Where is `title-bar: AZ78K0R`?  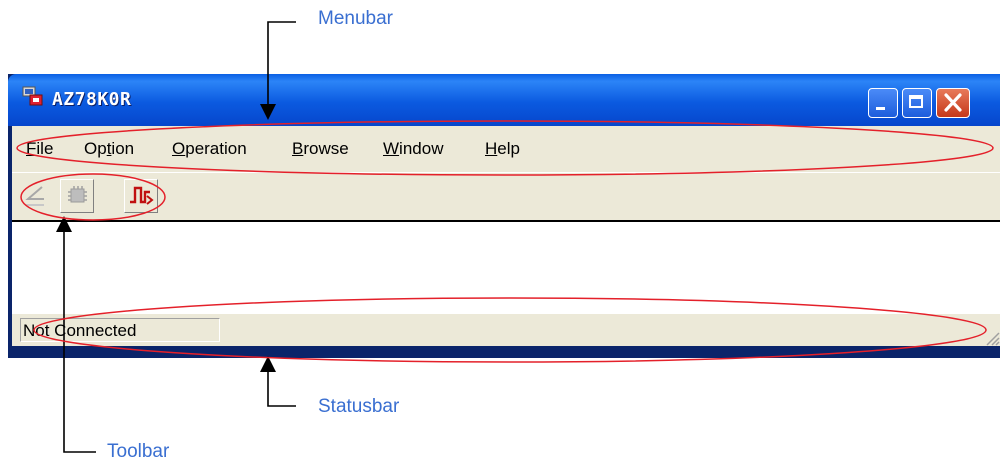 title-bar: AZ78K0R is located at coordinates (504, 100).